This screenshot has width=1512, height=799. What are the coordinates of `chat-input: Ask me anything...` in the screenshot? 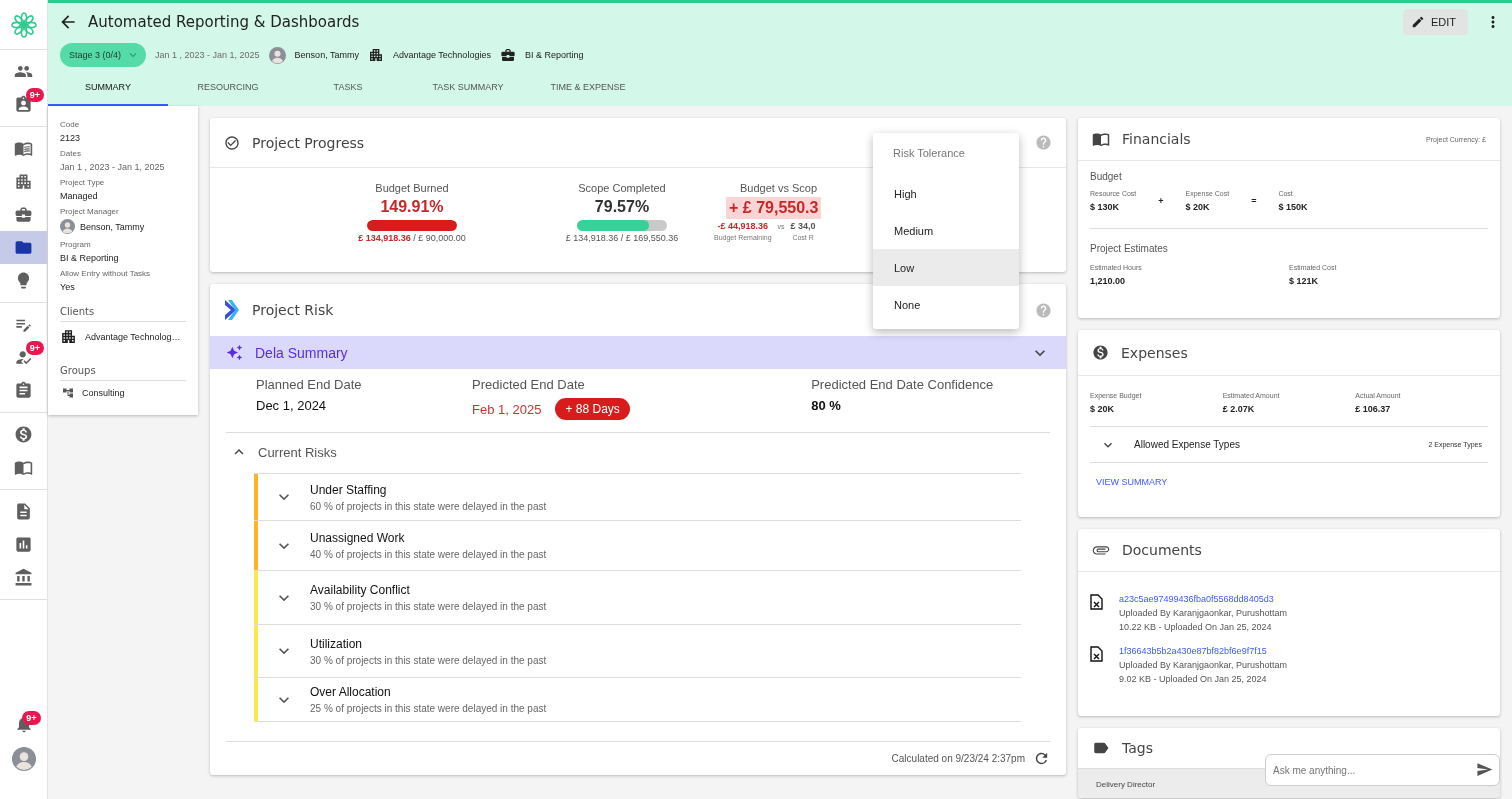 It's located at (1382, 770).